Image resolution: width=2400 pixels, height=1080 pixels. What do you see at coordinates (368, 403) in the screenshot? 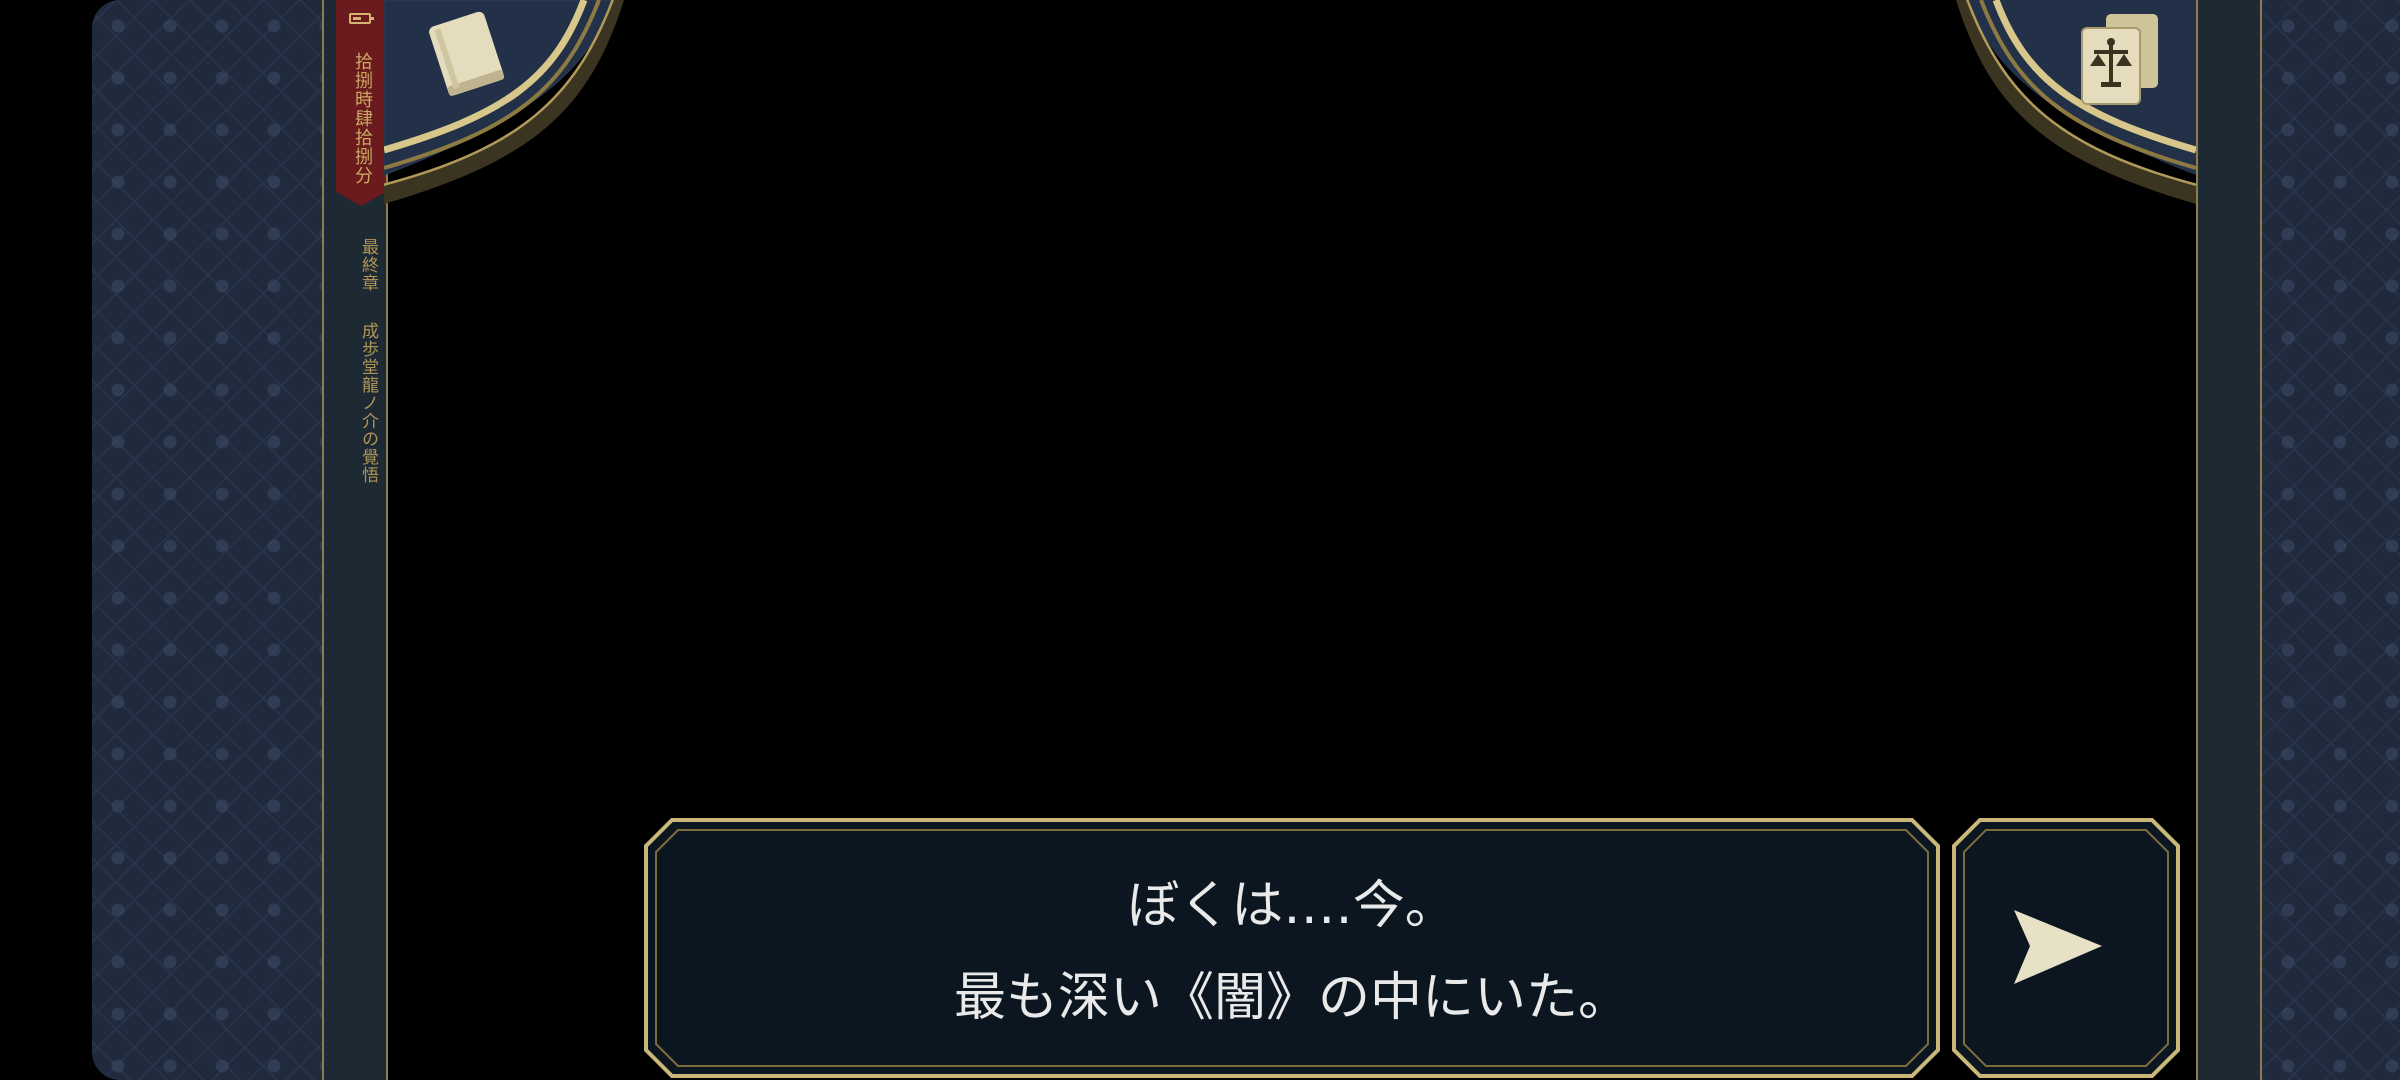
I see `chapter-title: 成歩堂龍ノ介の覺悟` at bounding box center [368, 403].